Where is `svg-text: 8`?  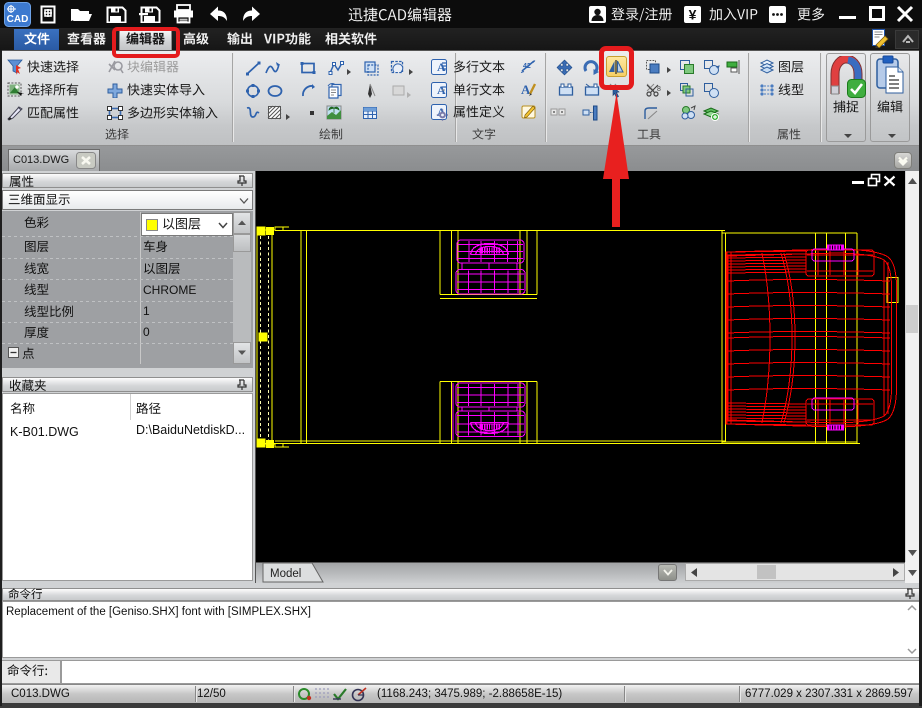
svg-text: 8 is located at coordinates (659, 89).